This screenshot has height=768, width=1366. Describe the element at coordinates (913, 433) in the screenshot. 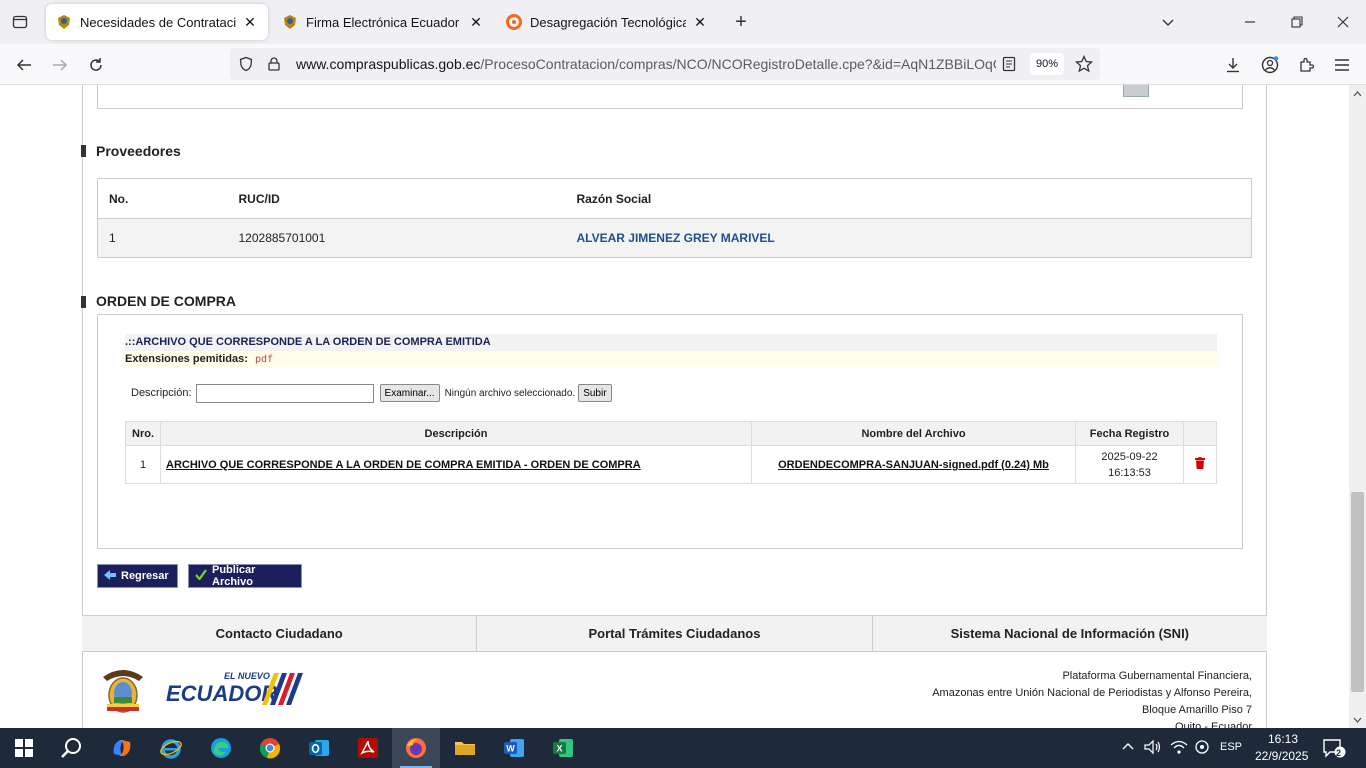

I see `col-header-archivo: Nombre del Archivo` at that location.